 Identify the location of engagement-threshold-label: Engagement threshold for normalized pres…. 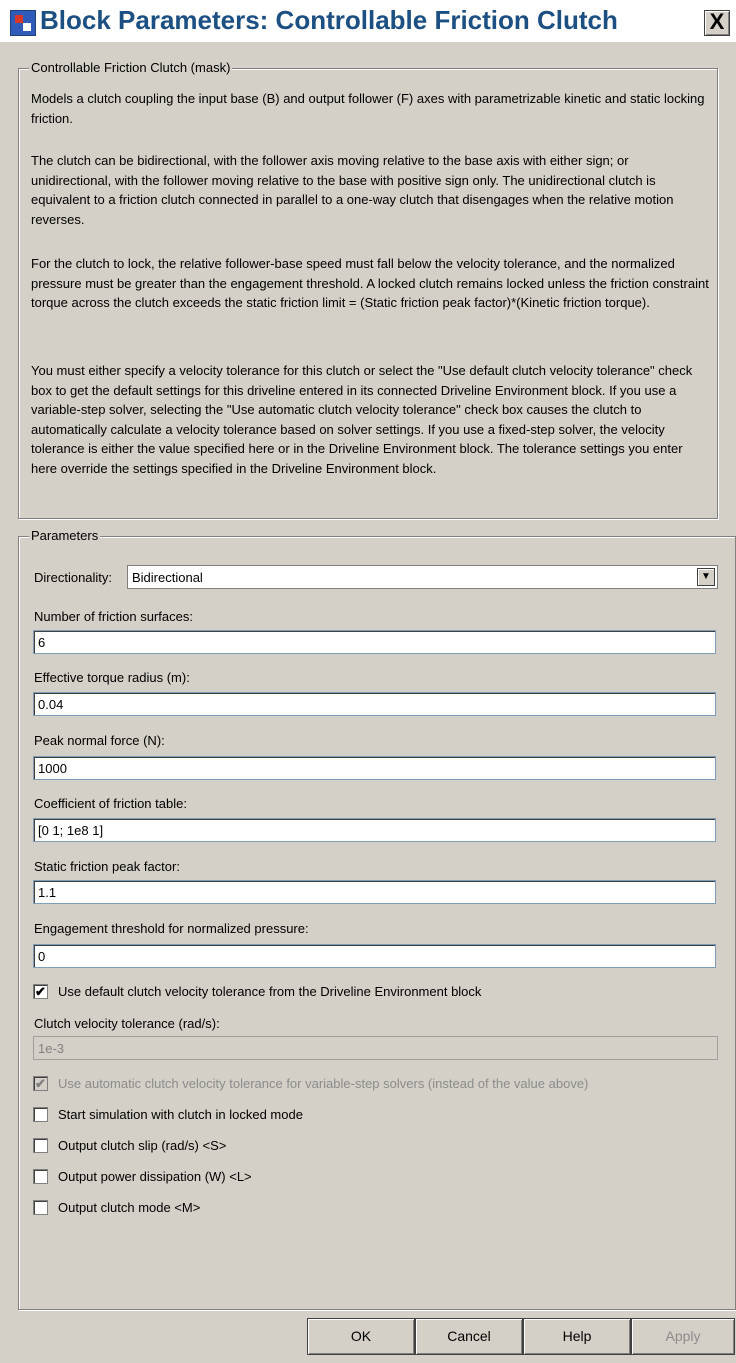
(171, 928).